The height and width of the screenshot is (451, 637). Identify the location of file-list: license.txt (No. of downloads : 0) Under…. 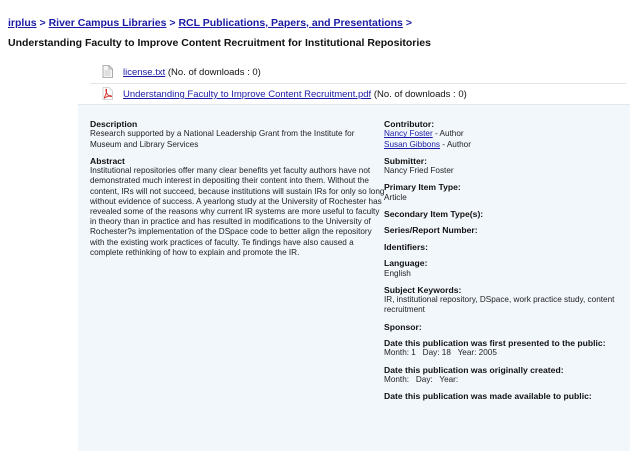
(358, 83).